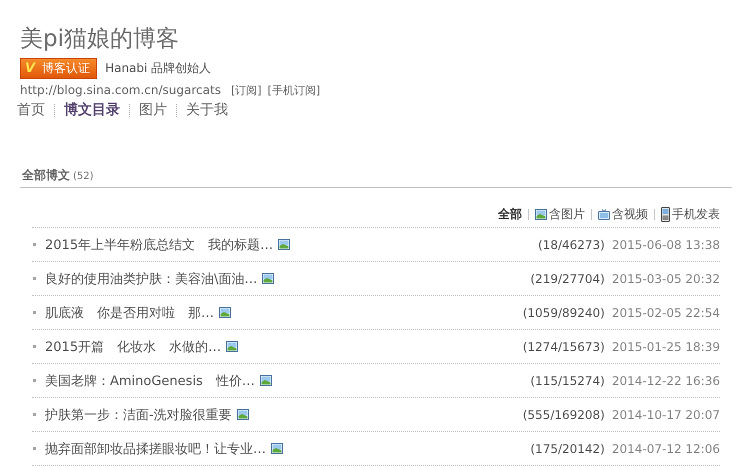  I want to click on post-date: 2014-12-22 16:36, so click(666, 381).